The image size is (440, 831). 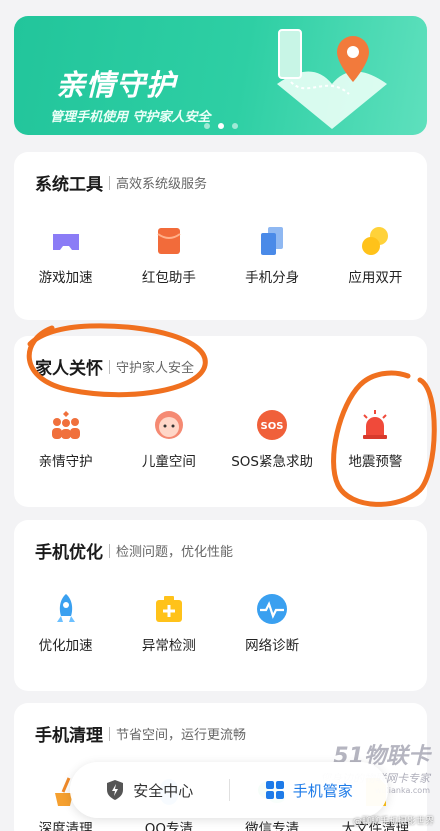 I want to click on shield-icon, so click(x=115, y=790).